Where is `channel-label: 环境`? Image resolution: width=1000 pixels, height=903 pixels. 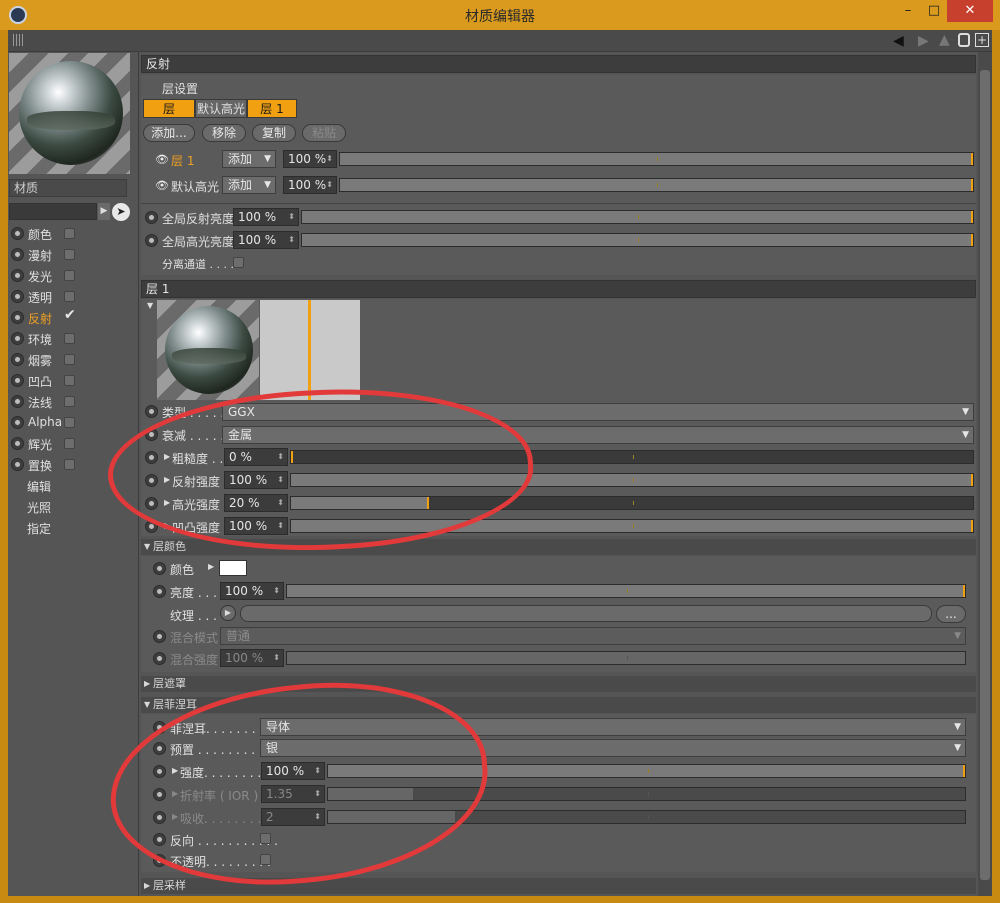
channel-label: 环境 is located at coordinates (40, 340).